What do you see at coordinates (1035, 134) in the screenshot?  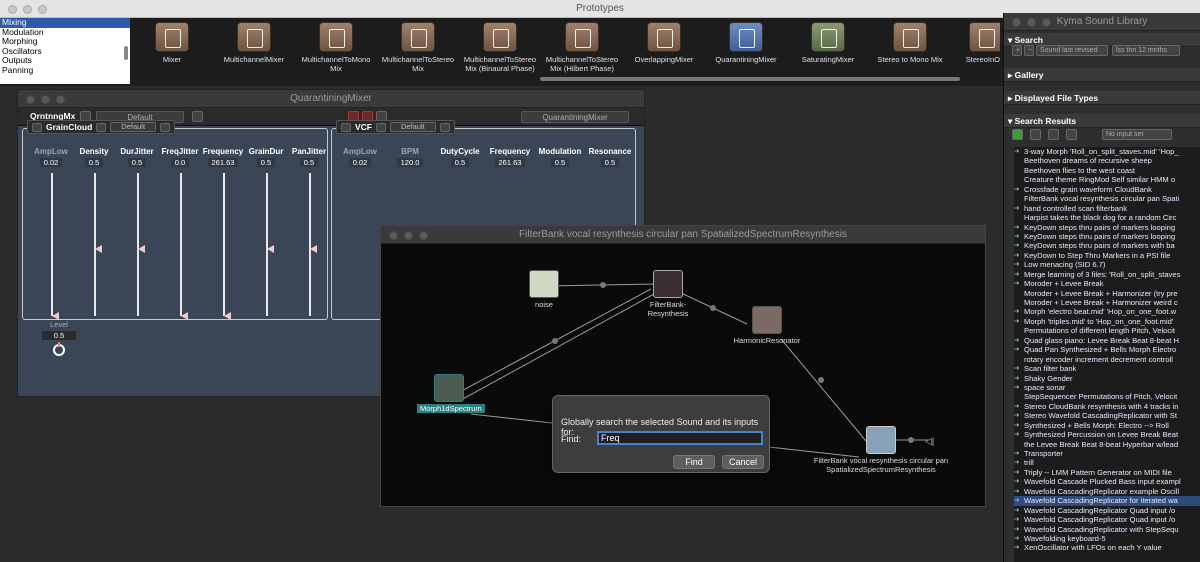 I see `stop-icon` at bounding box center [1035, 134].